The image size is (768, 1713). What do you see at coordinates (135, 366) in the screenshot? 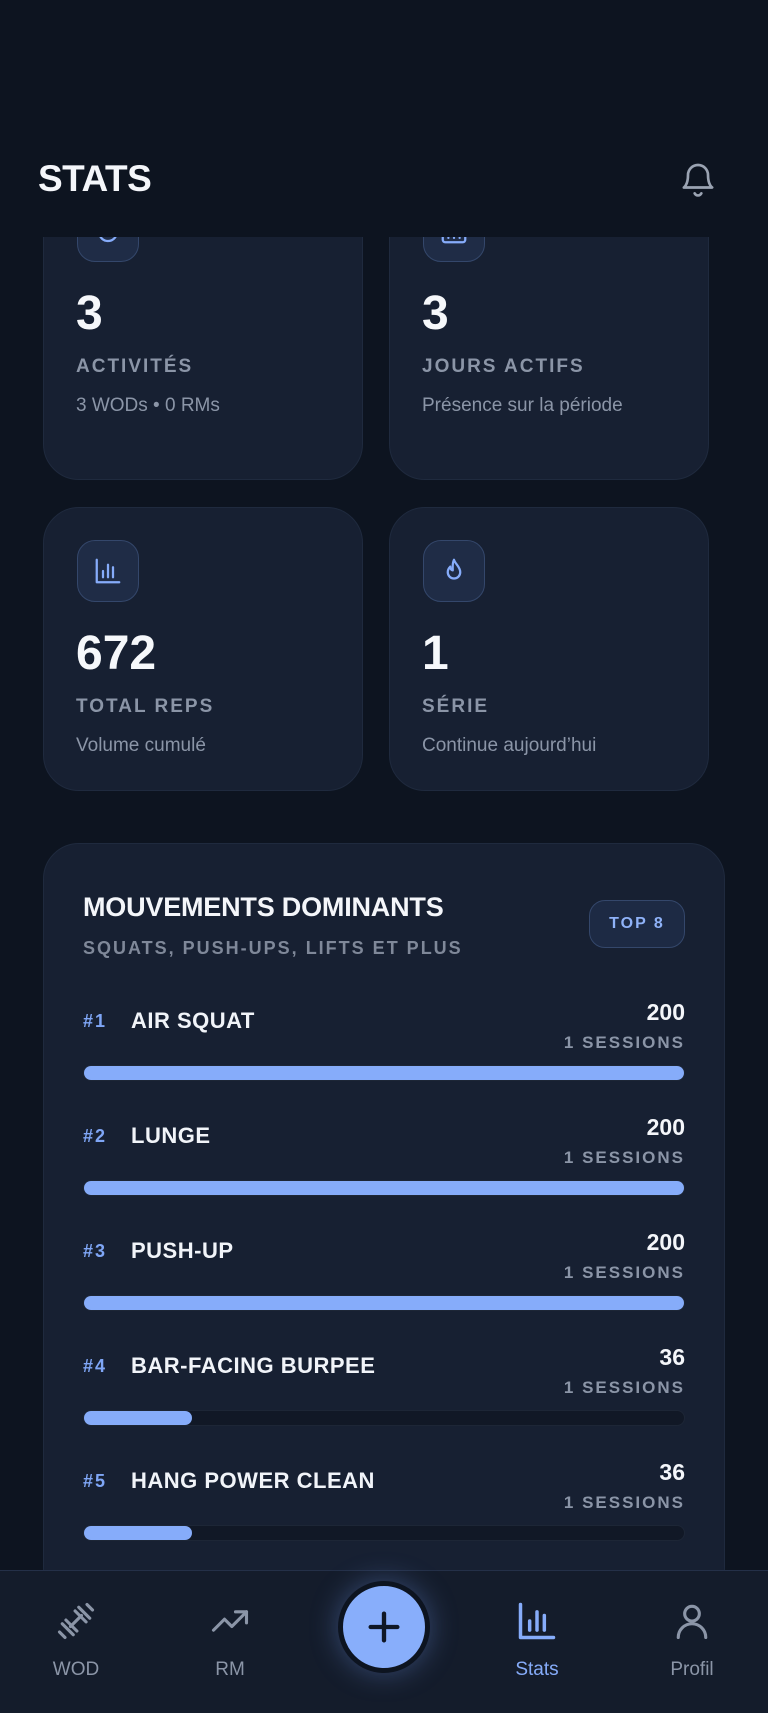
I see `stat-label: ACTIVITÉS` at bounding box center [135, 366].